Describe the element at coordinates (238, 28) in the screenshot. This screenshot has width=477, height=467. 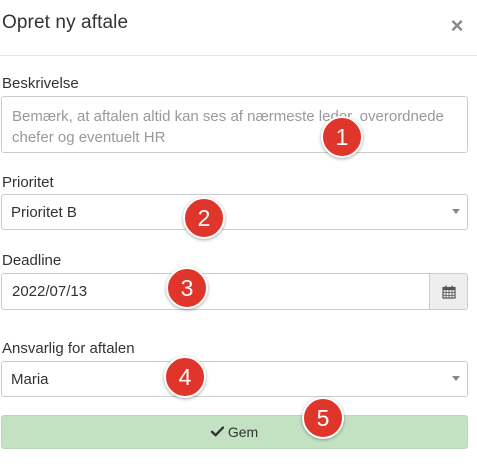
I see `modal-header: Opret ny aftale ×` at that location.